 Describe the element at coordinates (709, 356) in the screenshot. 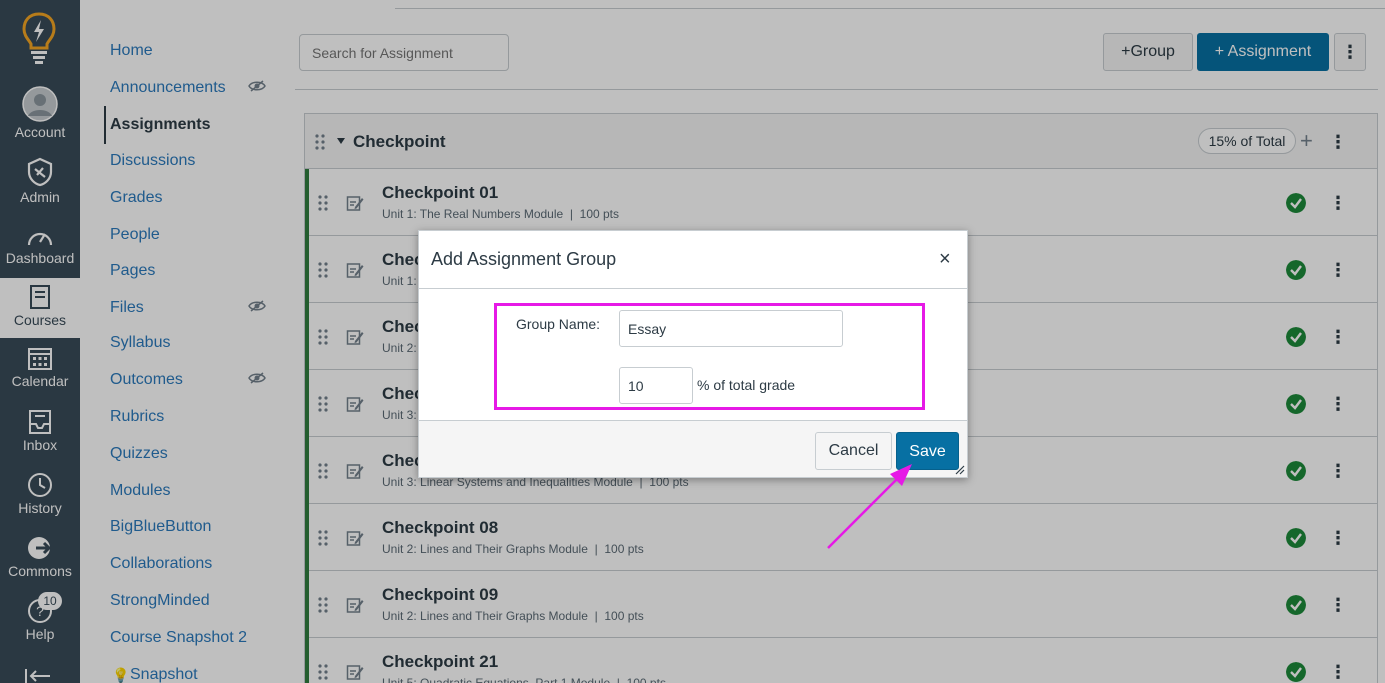

I see `highlight-box` at that location.